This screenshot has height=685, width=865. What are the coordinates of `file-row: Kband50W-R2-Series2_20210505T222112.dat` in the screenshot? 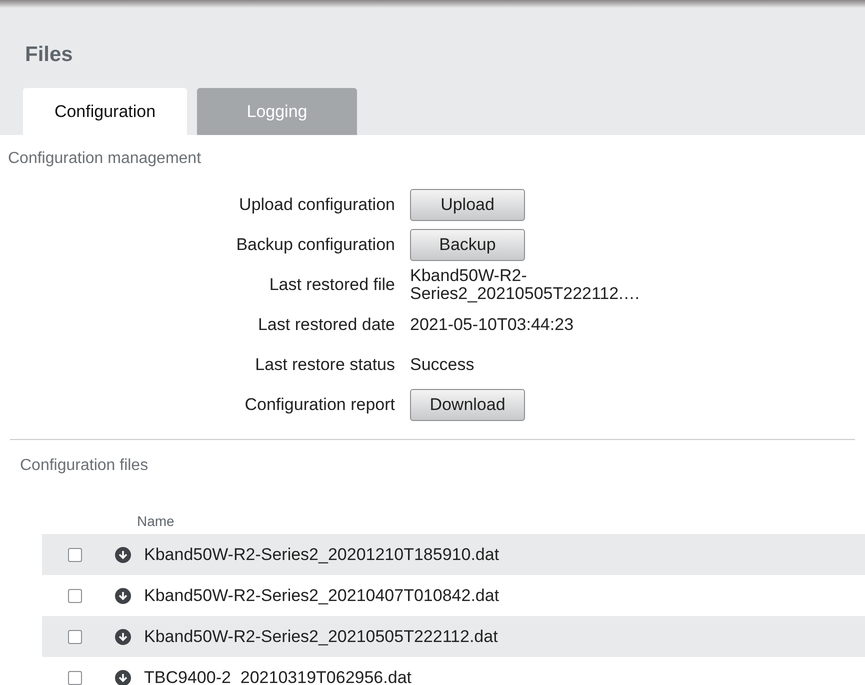 It's located at (453, 636).